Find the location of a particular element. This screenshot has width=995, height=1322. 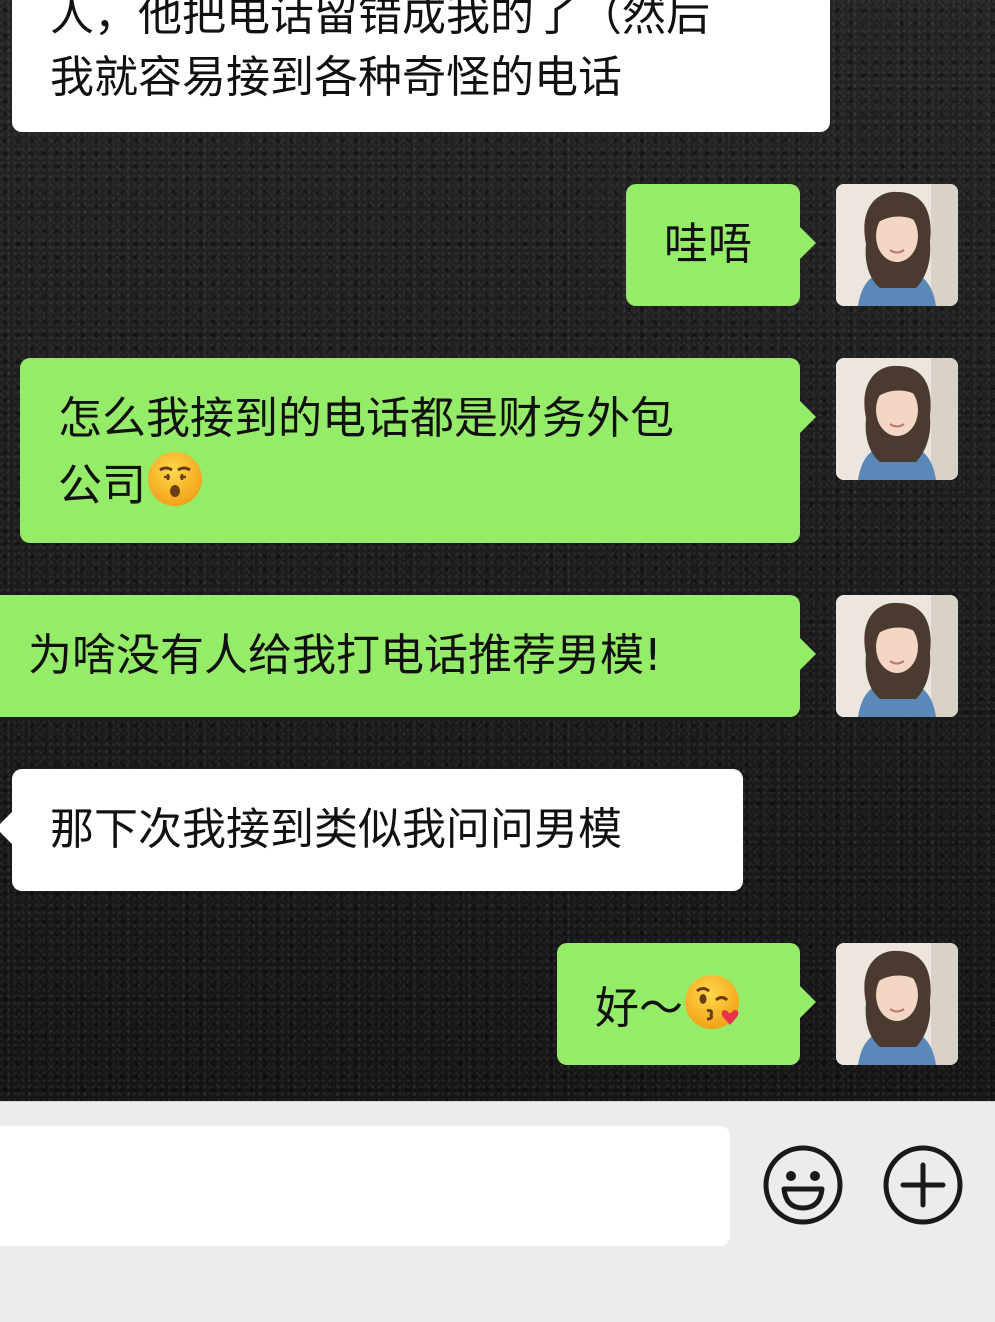

message-text-line: 公司 is located at coordinates (102, 485).